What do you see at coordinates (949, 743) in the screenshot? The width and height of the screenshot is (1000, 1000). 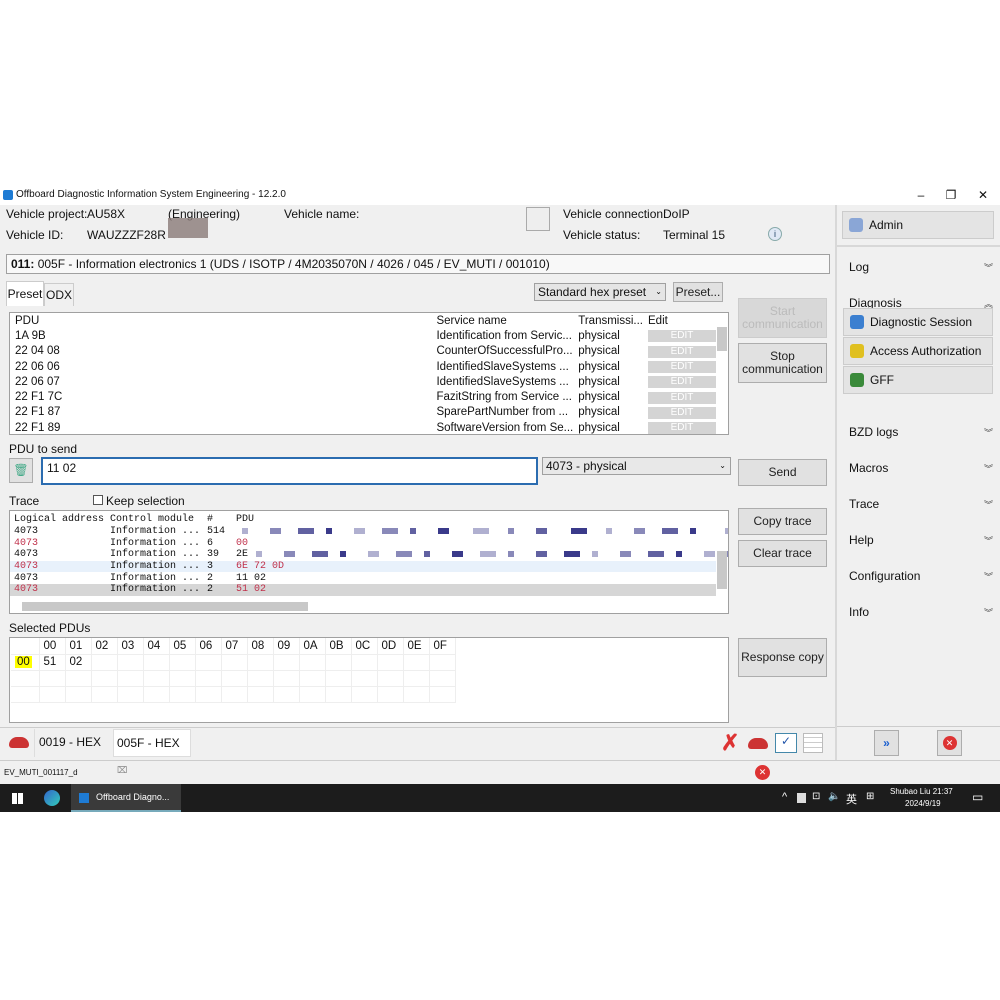 I see `cancel-button: ✕` at bounding box center [949, 743].